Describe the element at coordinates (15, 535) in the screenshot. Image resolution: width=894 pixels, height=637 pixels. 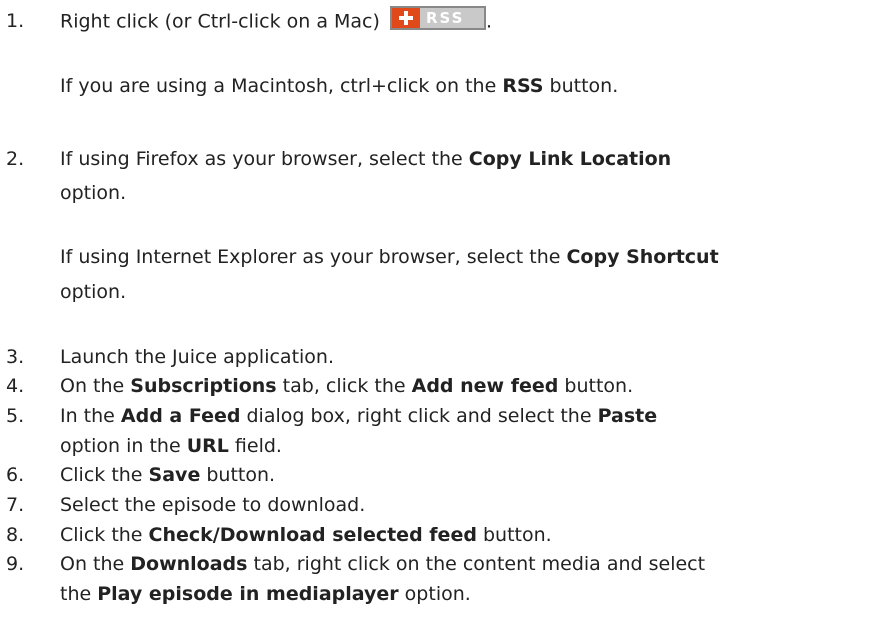
I see `step-number: 8.` at that location.